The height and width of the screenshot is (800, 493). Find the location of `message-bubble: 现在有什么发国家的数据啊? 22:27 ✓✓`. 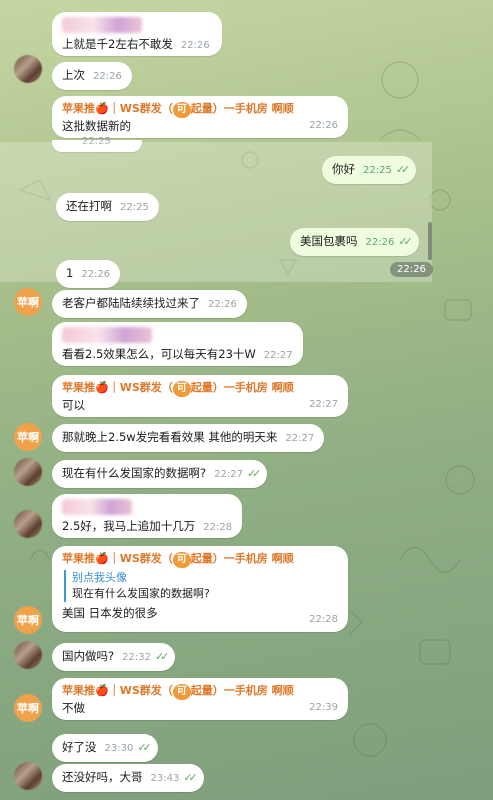

message-bubble: 现在有什么发国家的数据啊? 22:27 ✓✓ is located at coordinates (160, 474).